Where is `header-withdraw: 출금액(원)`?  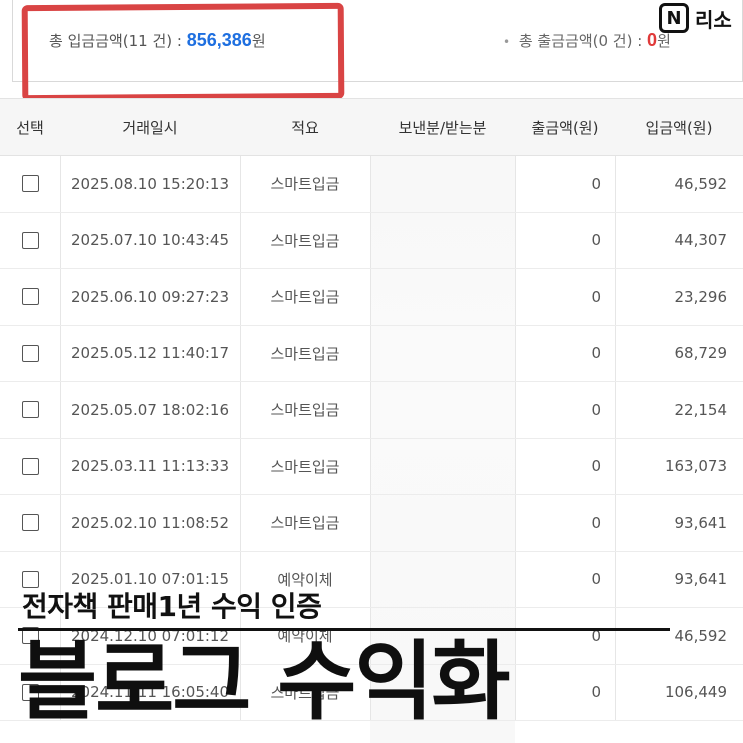
header-withdraw: 출금액(원) is located at coordinates (565, 128).